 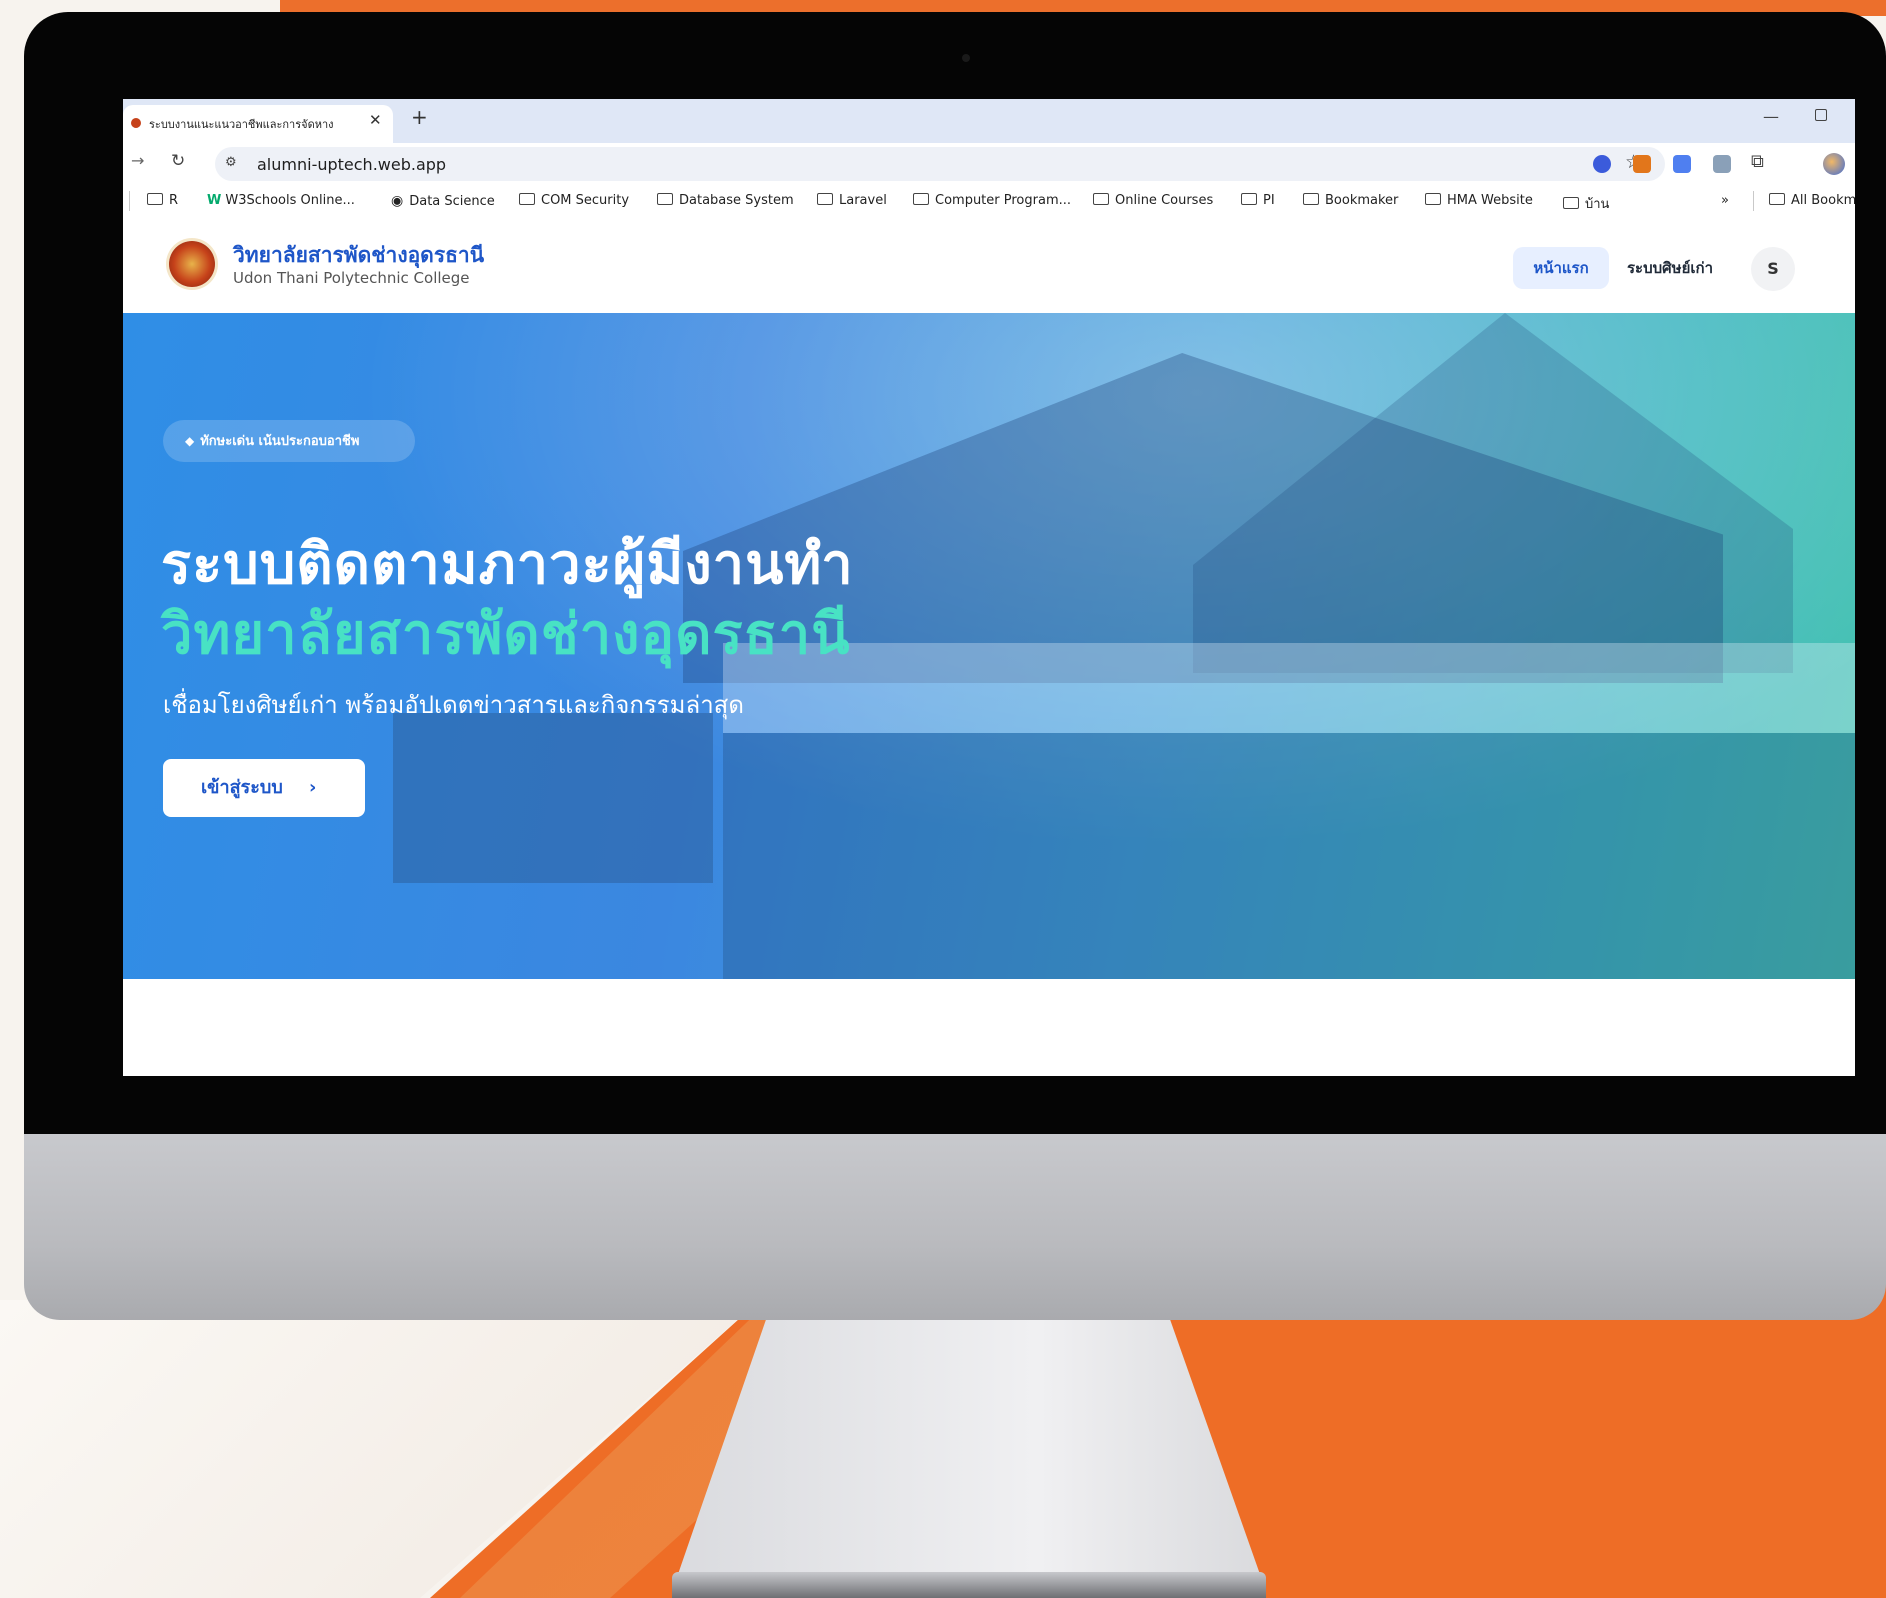 I want to click on forward-arrow-icon: →, so click(x=137, y=160).